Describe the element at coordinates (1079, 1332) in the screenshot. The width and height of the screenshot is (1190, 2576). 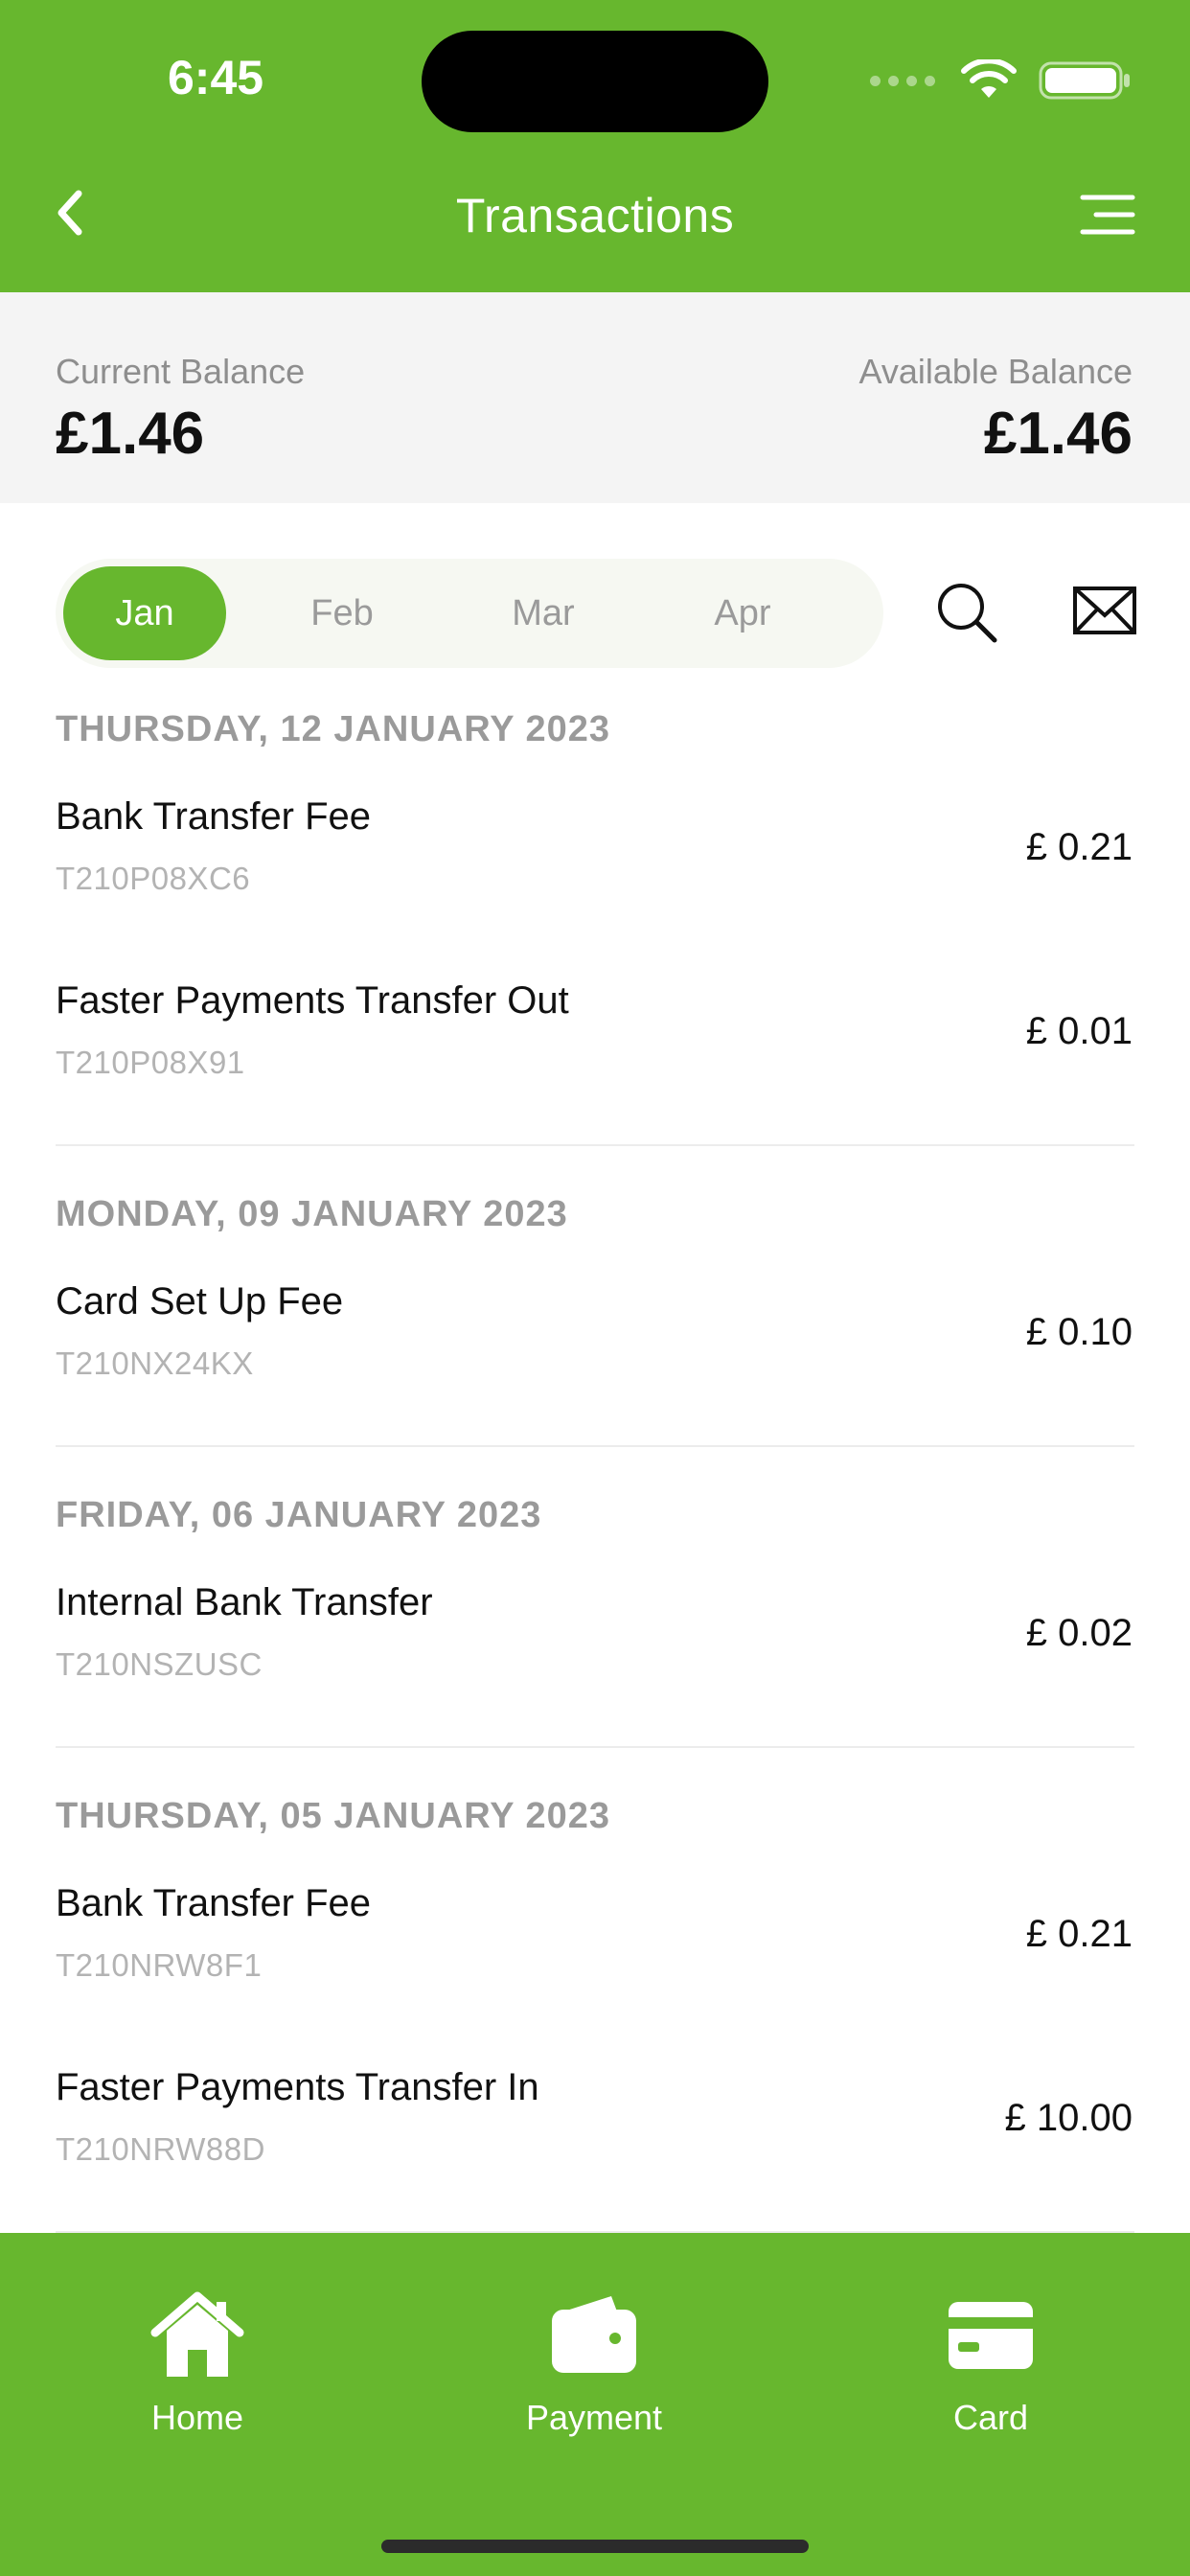
I see `transaction-amount: £ 0.10` at that location.